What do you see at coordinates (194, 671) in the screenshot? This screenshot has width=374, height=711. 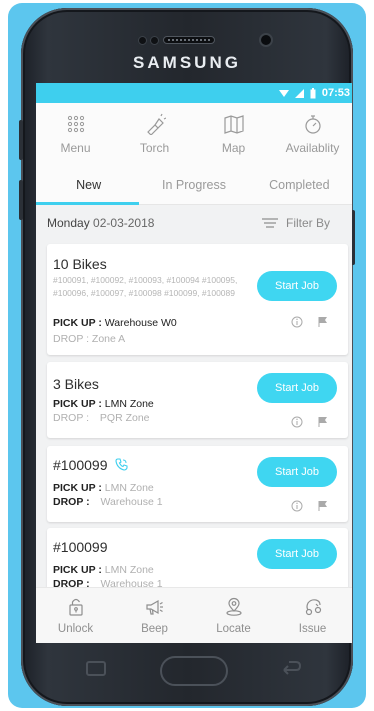 I see `home-button` at bounding box center [194, 671].